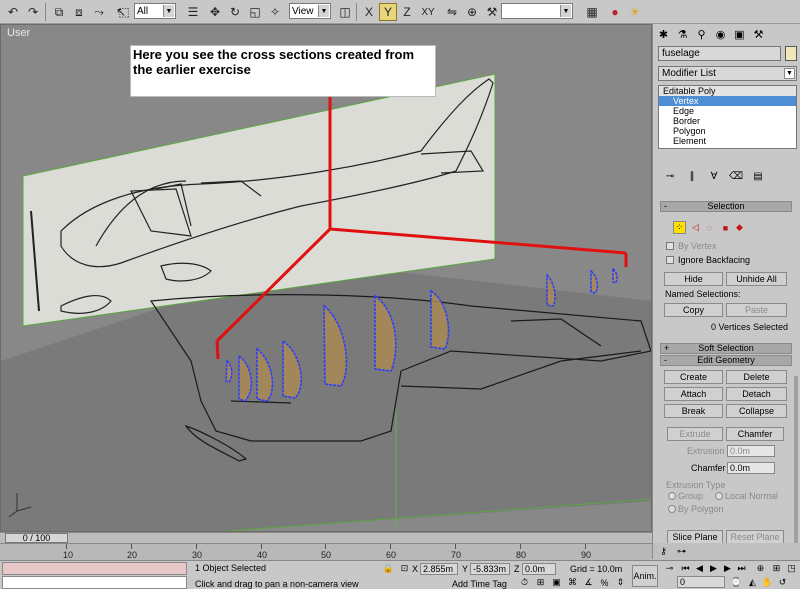 The width and height of the screenshot is (800, 589). Describe the element at coordinates (695, 227) in the screenshot. I see `edge-mode-icon: ◁` at that location.